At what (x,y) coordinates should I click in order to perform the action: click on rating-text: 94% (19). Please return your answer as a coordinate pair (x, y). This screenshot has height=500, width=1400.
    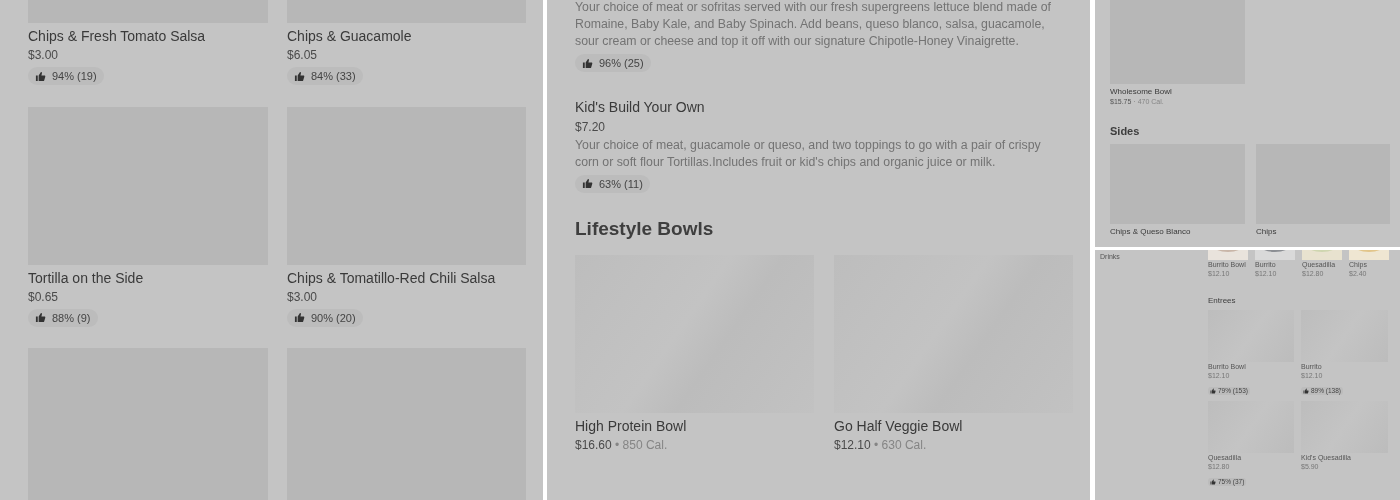
    Looking at the image, I should click on (74, 76).